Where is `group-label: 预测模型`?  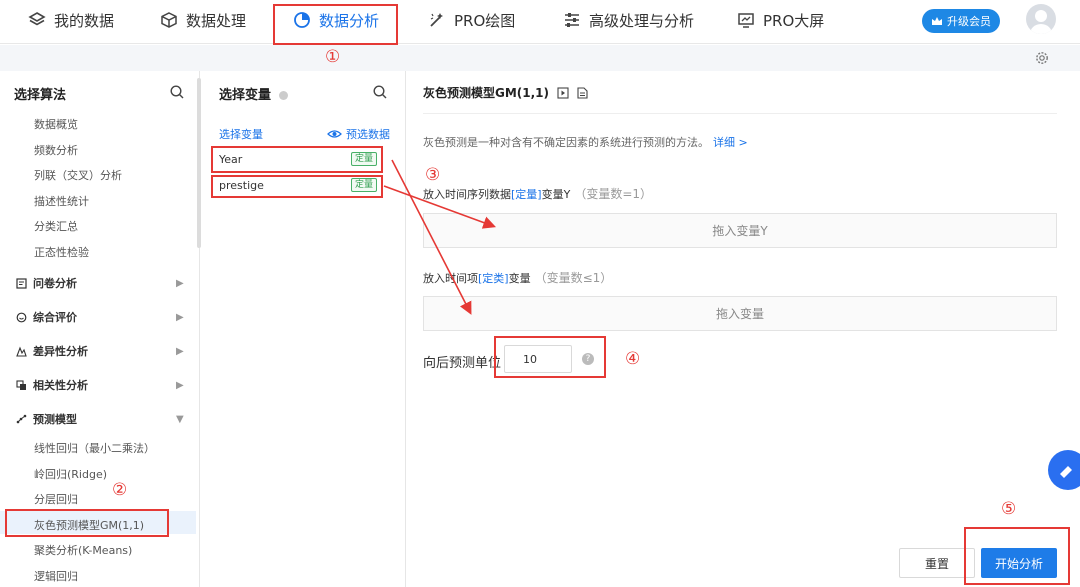
group-label: 预测模型 is located at coordinates (55, 419).